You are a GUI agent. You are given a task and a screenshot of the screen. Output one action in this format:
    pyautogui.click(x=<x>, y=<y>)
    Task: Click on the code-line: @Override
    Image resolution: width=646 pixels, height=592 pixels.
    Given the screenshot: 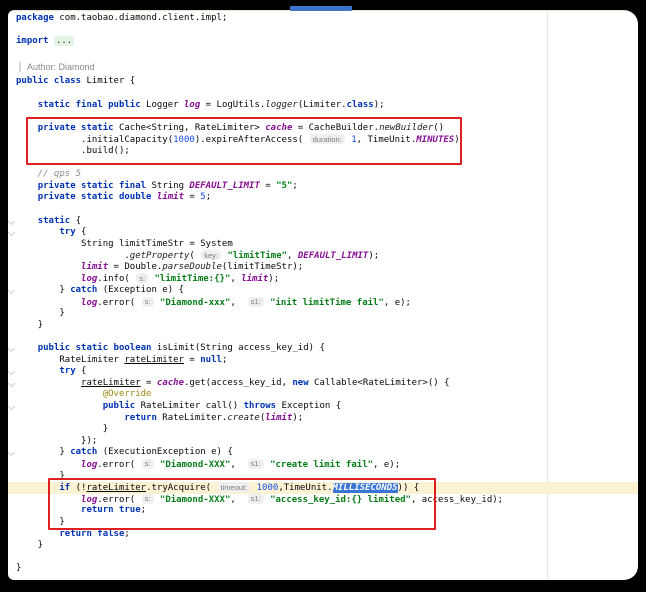 What is the action you would take?
    pyautogui.click(x=327, y=395)
    